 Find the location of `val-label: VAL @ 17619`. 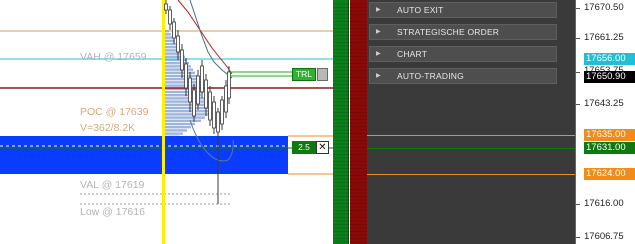

val-label: VAL @ 17619 is located at coordinates (112, 185).